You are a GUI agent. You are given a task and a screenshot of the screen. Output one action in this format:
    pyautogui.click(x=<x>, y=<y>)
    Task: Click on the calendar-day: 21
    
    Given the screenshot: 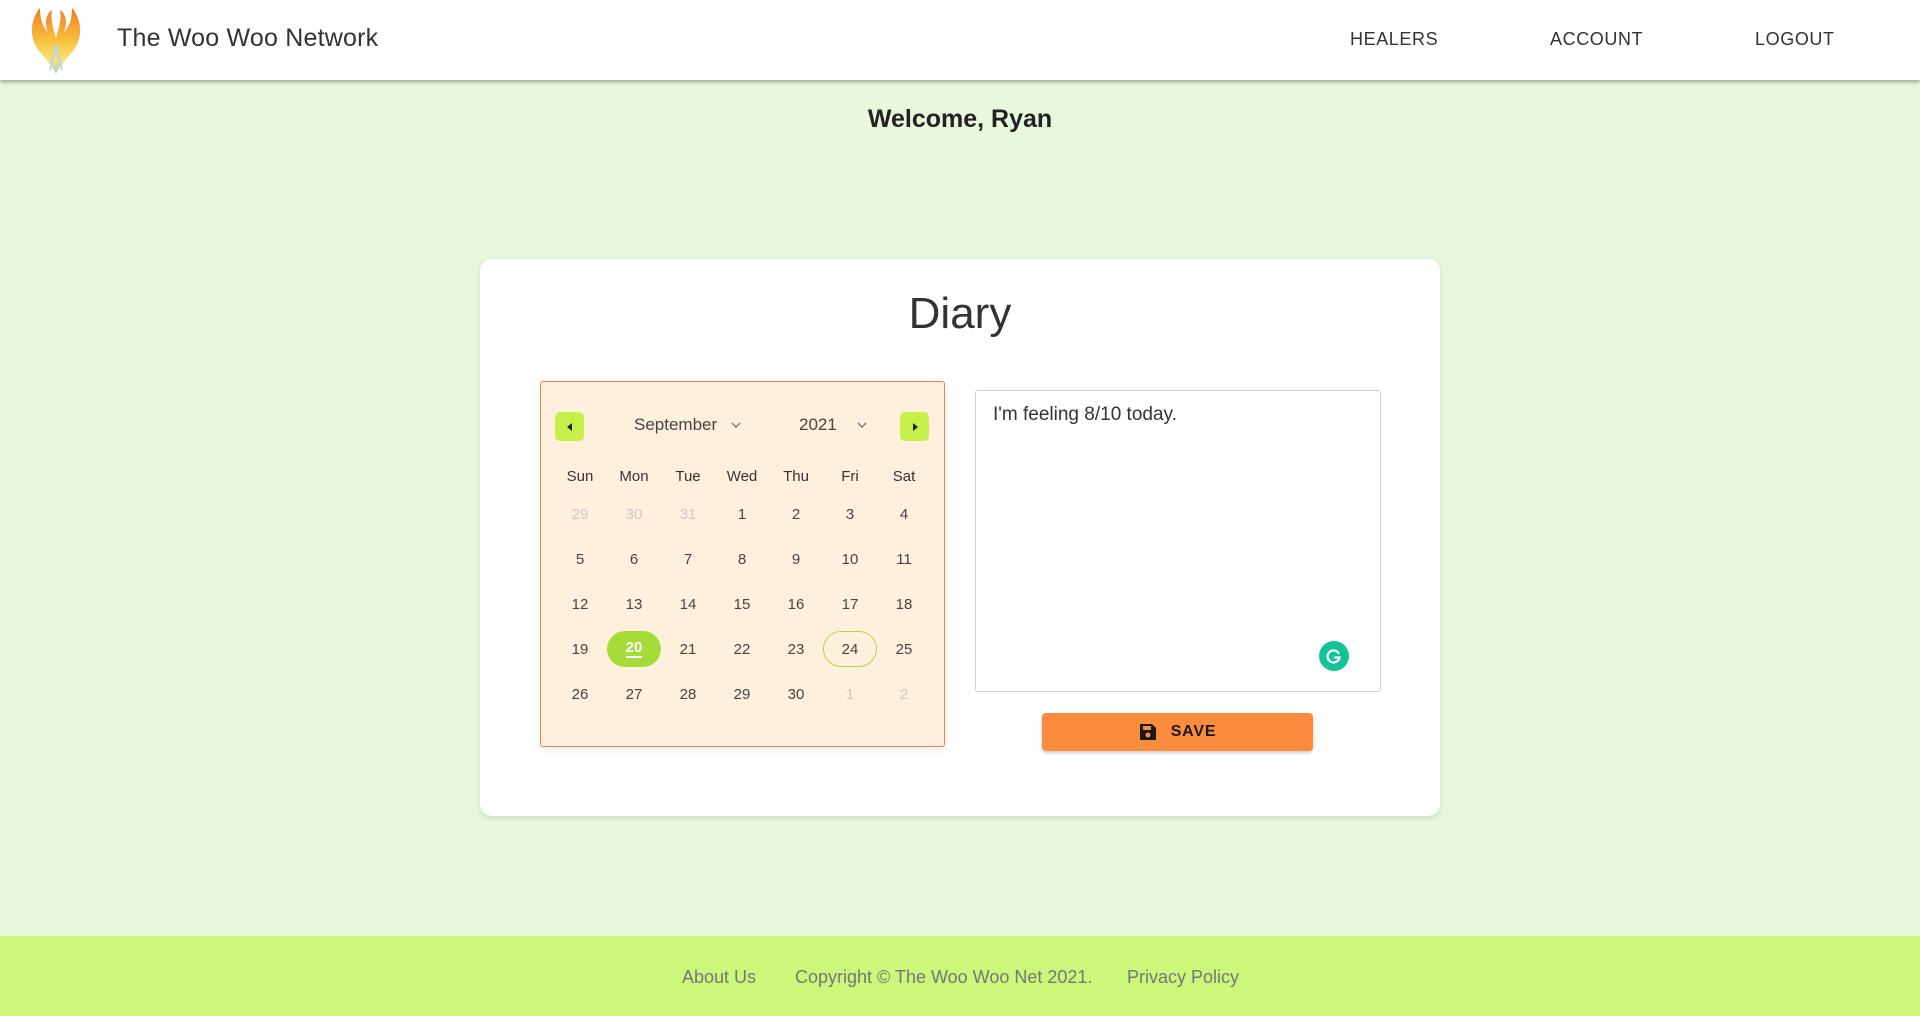 What is the action you would take?
    pyautogui.click(x=688, y=649)
    